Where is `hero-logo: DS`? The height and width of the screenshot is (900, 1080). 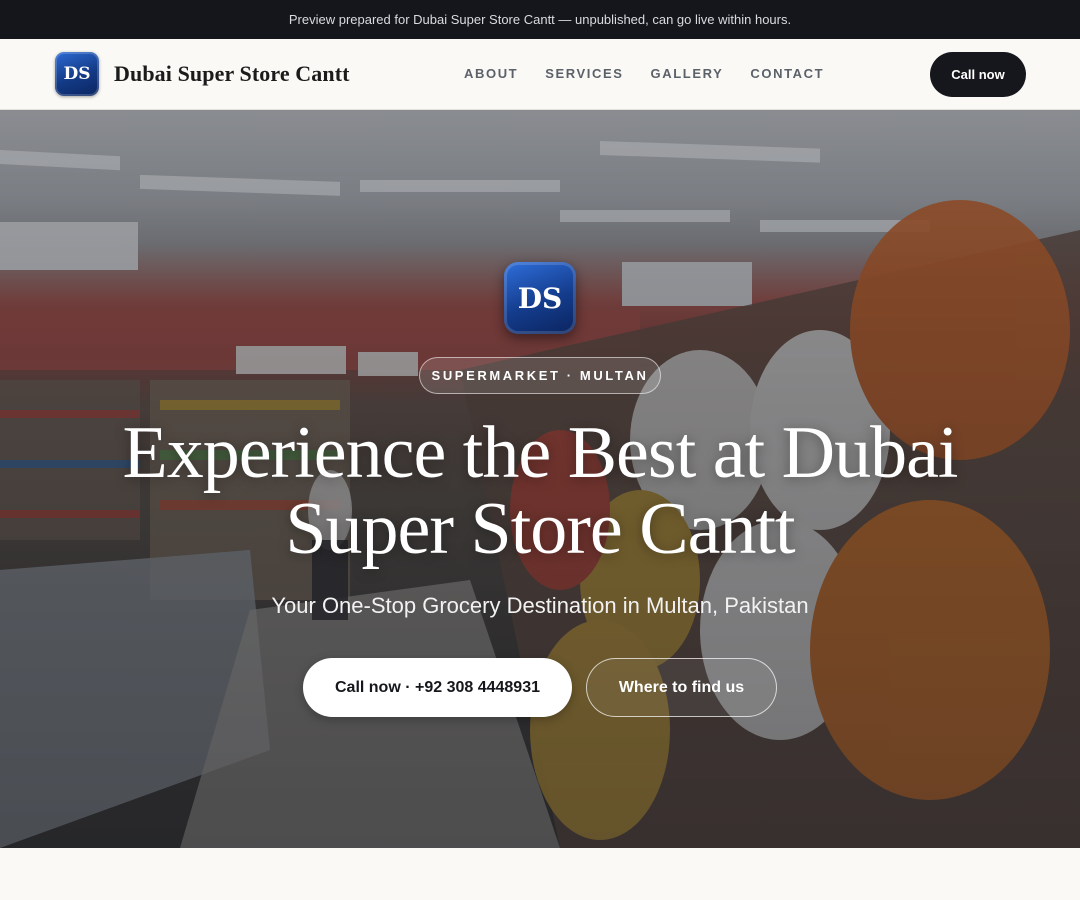 hero-logo: DS is located at coordinates (540, 298).